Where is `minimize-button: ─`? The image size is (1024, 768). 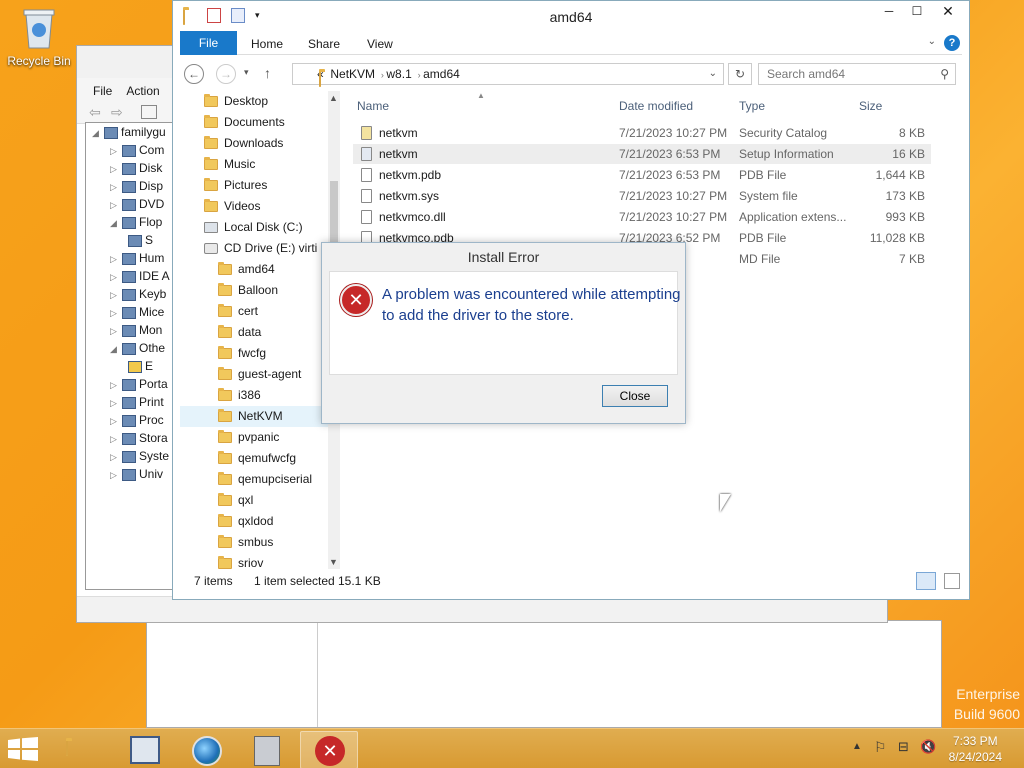
minimize-button: ─ is located at coordinates (889, 11).